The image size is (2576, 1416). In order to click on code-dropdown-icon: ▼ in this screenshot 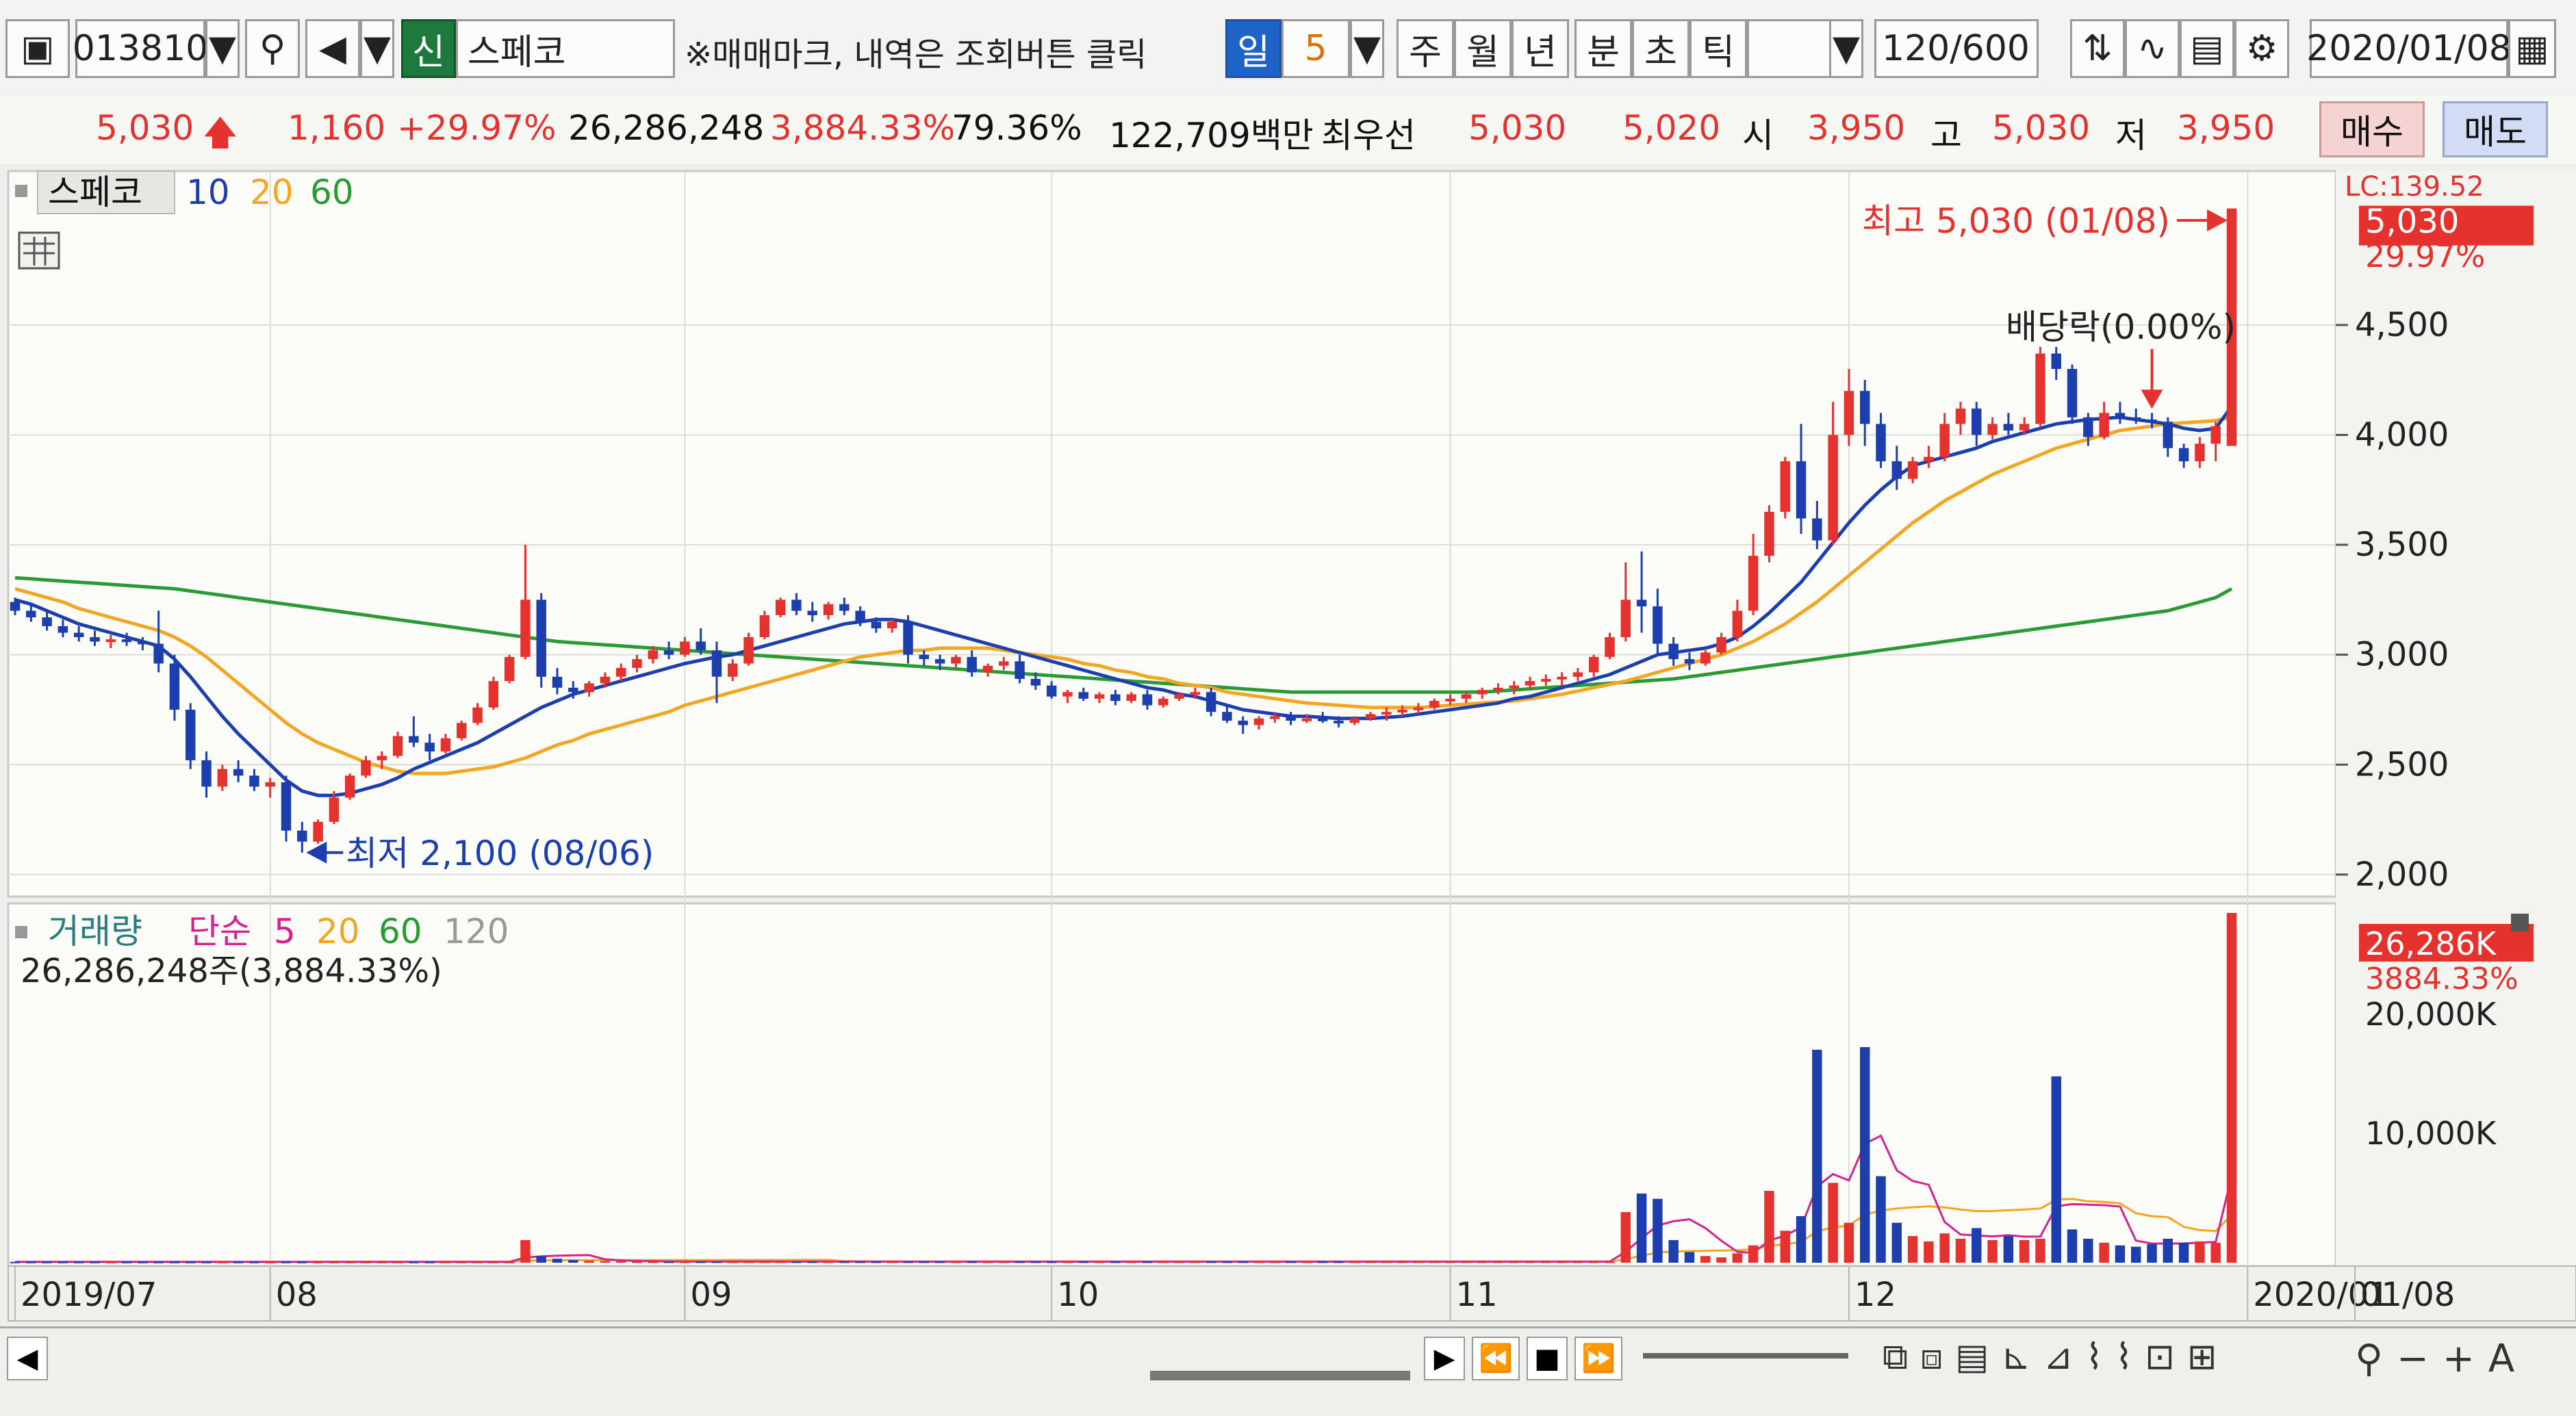, I will do `click(222, 48)`.